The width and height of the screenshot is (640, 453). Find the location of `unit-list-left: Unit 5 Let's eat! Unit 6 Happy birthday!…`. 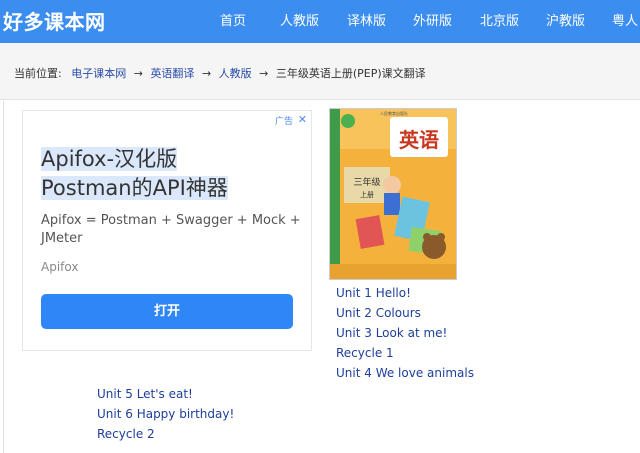

unit-list-left: Unit 5 Let's eat! Unit 6 Happy birthday!… is located at coordinates (197, 417).